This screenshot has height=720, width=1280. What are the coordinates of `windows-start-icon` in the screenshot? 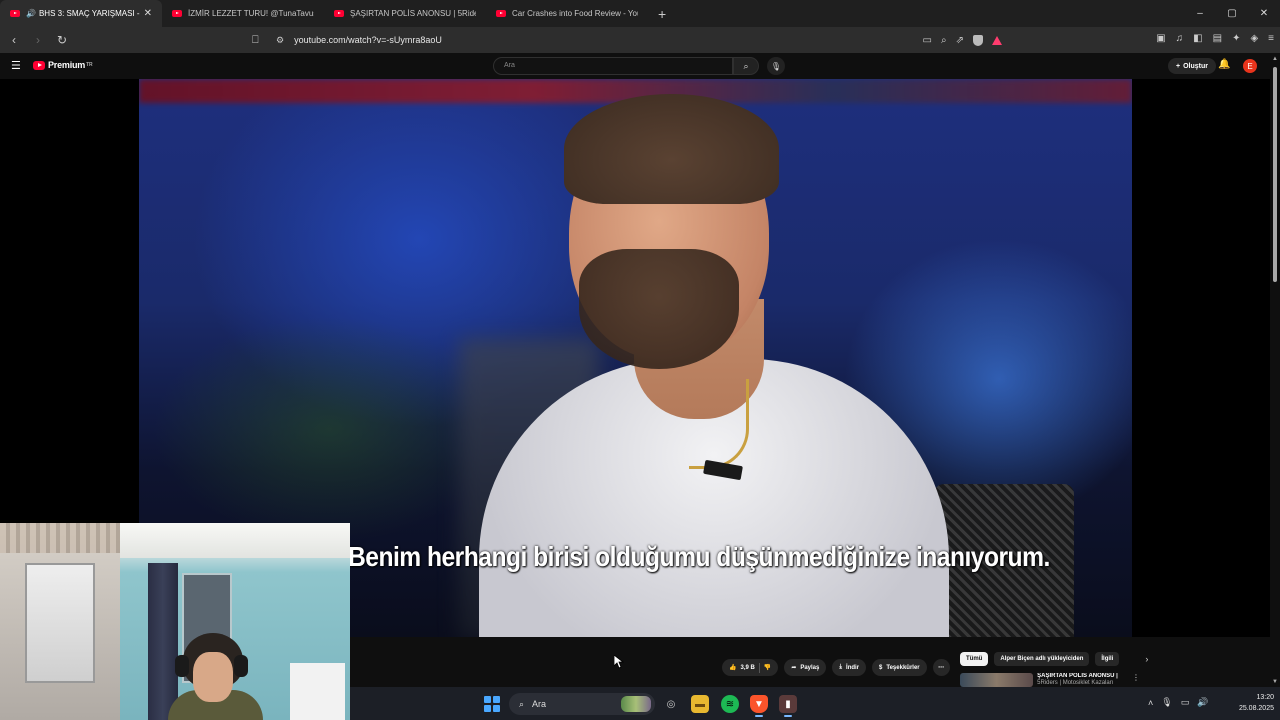 It's located at (492, 704).